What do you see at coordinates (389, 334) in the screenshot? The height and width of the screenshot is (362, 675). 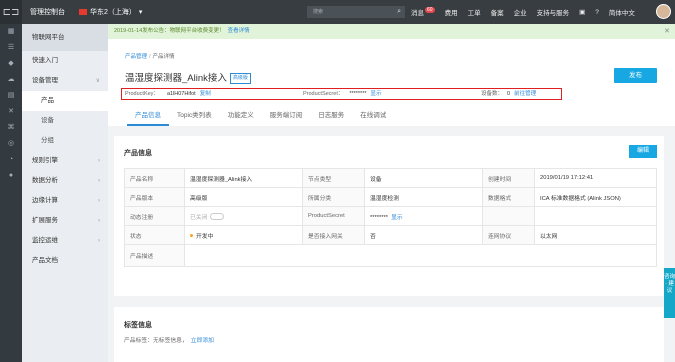 I see `tags-card: 标签信息 产品标签：无标签信息， 立即添加` at bounding box center [389, 334].